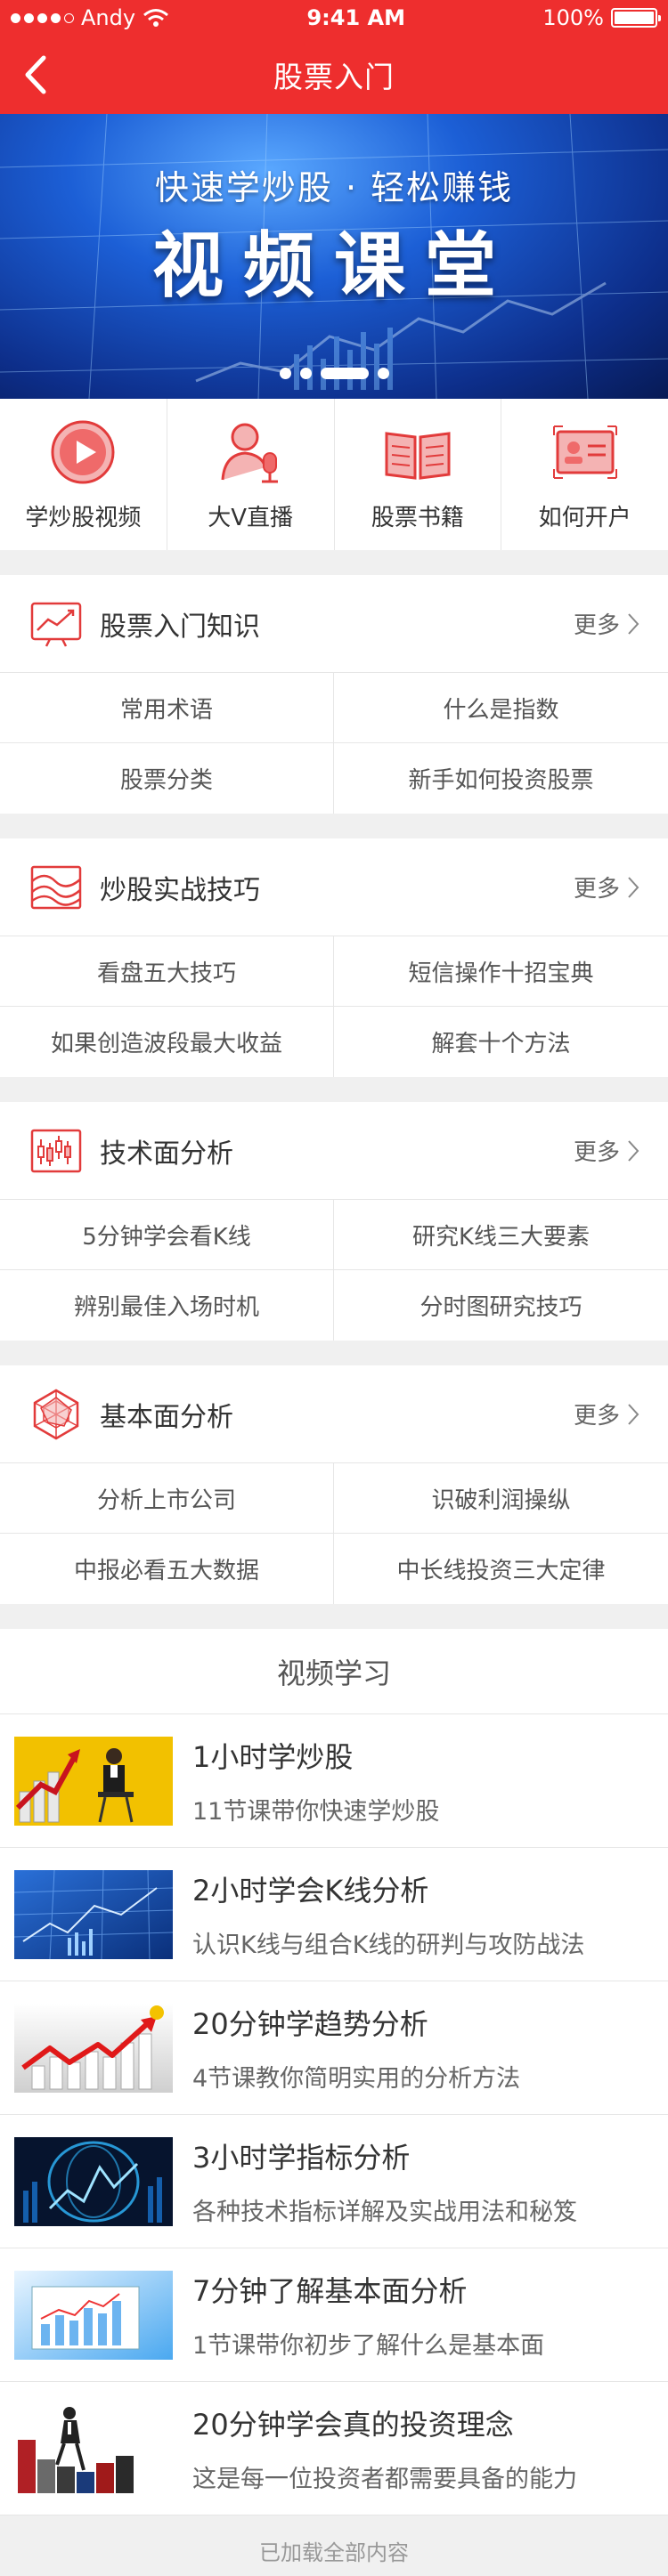 This screenshot has height=2576, width=668. I want to click on quick-nav: 学炒股视频 大V直播 股票书籍 如何开户, so click(334, 475).